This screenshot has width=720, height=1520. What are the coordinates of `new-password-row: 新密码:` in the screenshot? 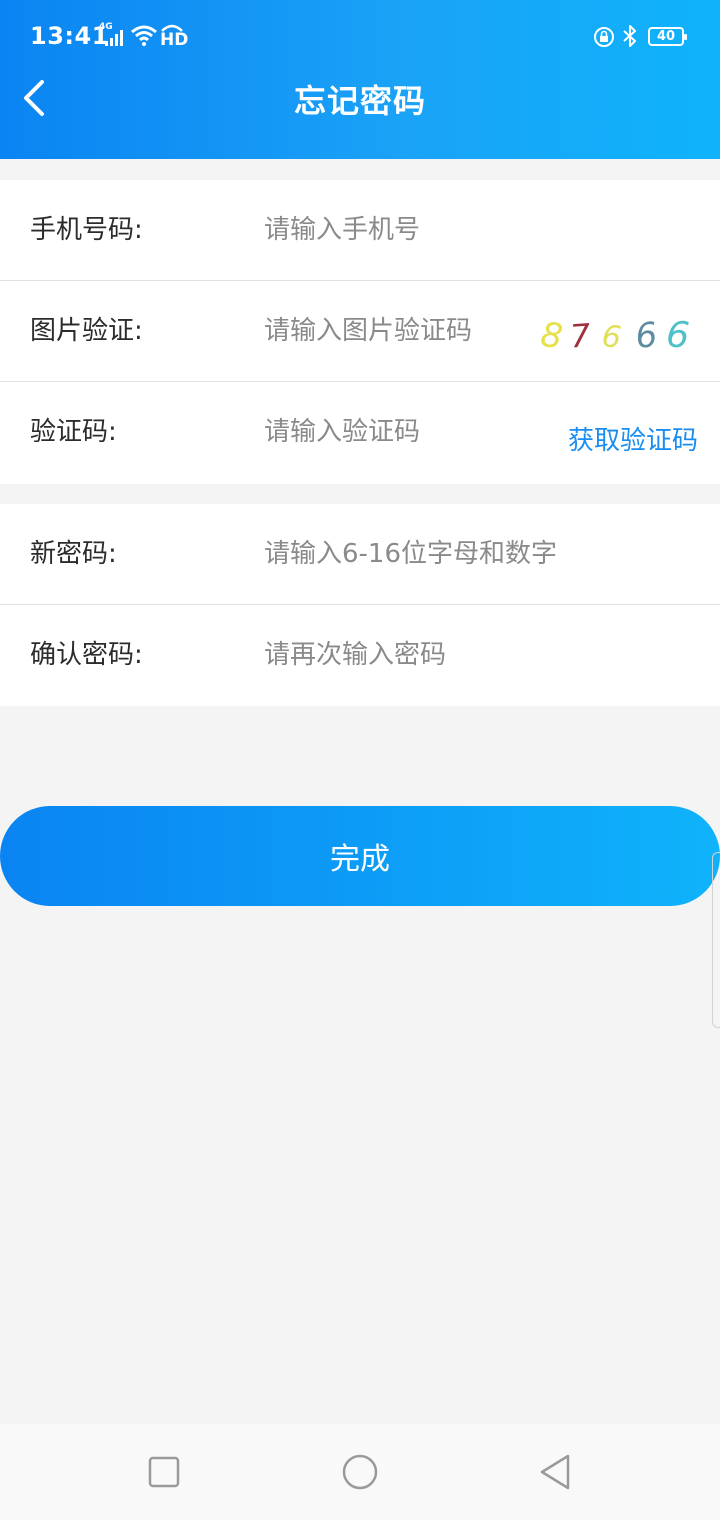 It's located at (360, 554).